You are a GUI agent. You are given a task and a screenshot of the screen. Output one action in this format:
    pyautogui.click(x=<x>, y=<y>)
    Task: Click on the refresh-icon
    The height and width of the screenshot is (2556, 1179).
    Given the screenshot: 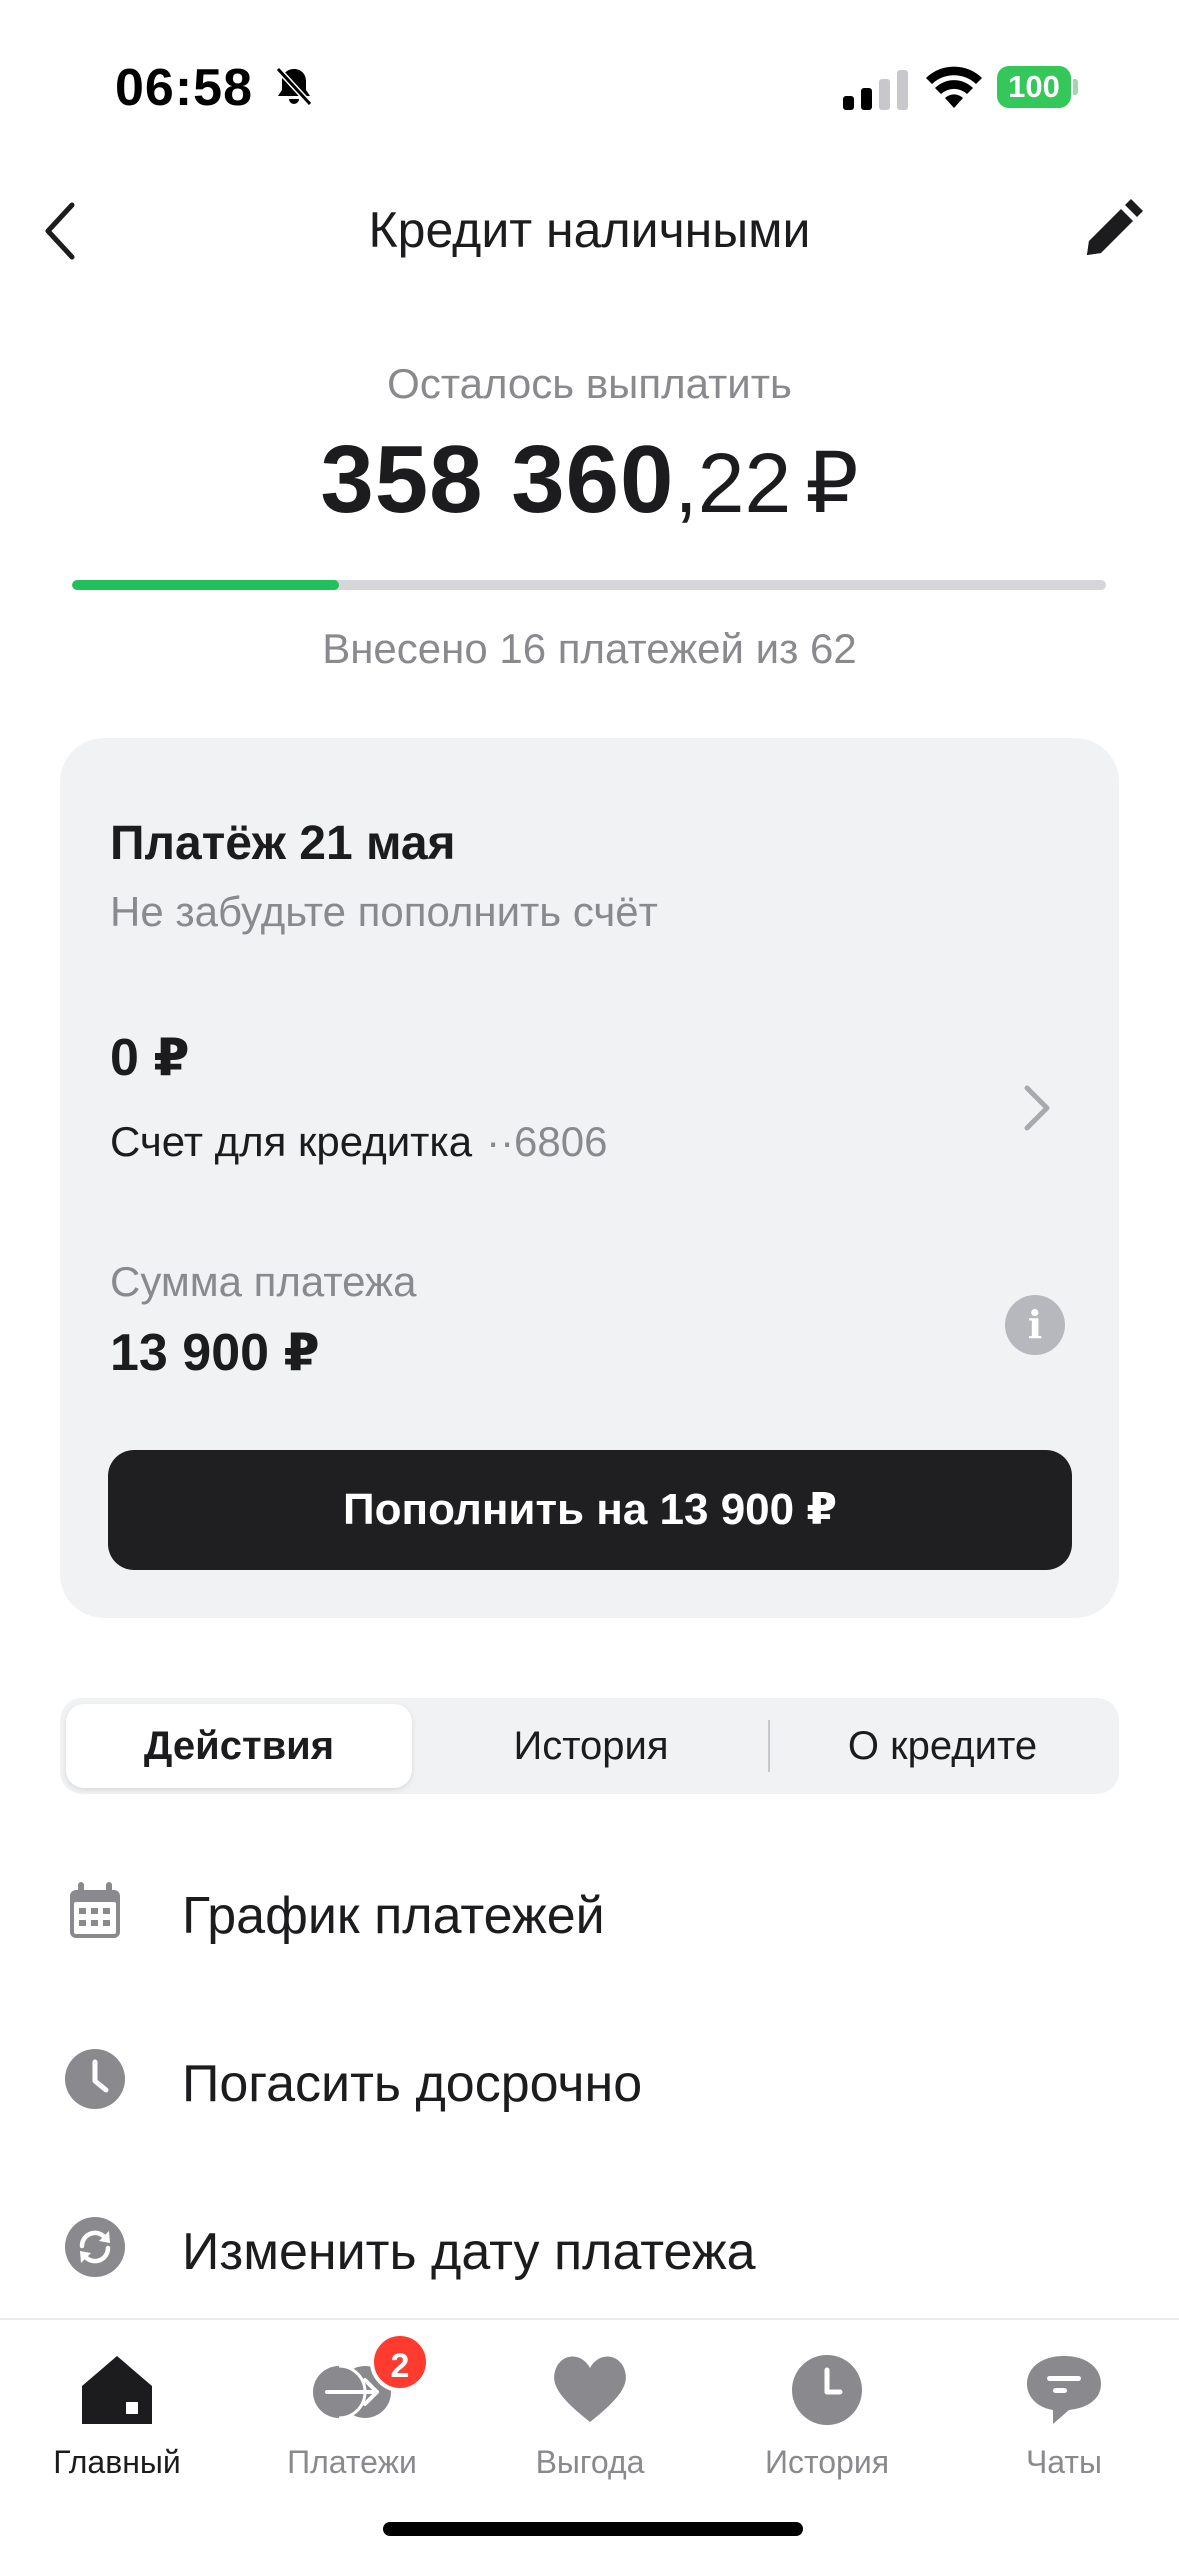 What is the action you would take?
    pyautogui.click(x=95, y=2247)
    